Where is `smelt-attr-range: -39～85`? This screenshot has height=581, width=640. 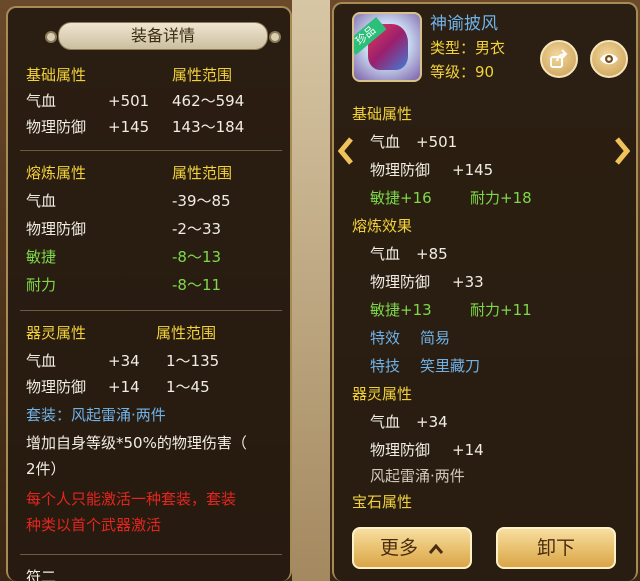
smelt-attr-range: -39～85 is located at coordinates (201, 201).